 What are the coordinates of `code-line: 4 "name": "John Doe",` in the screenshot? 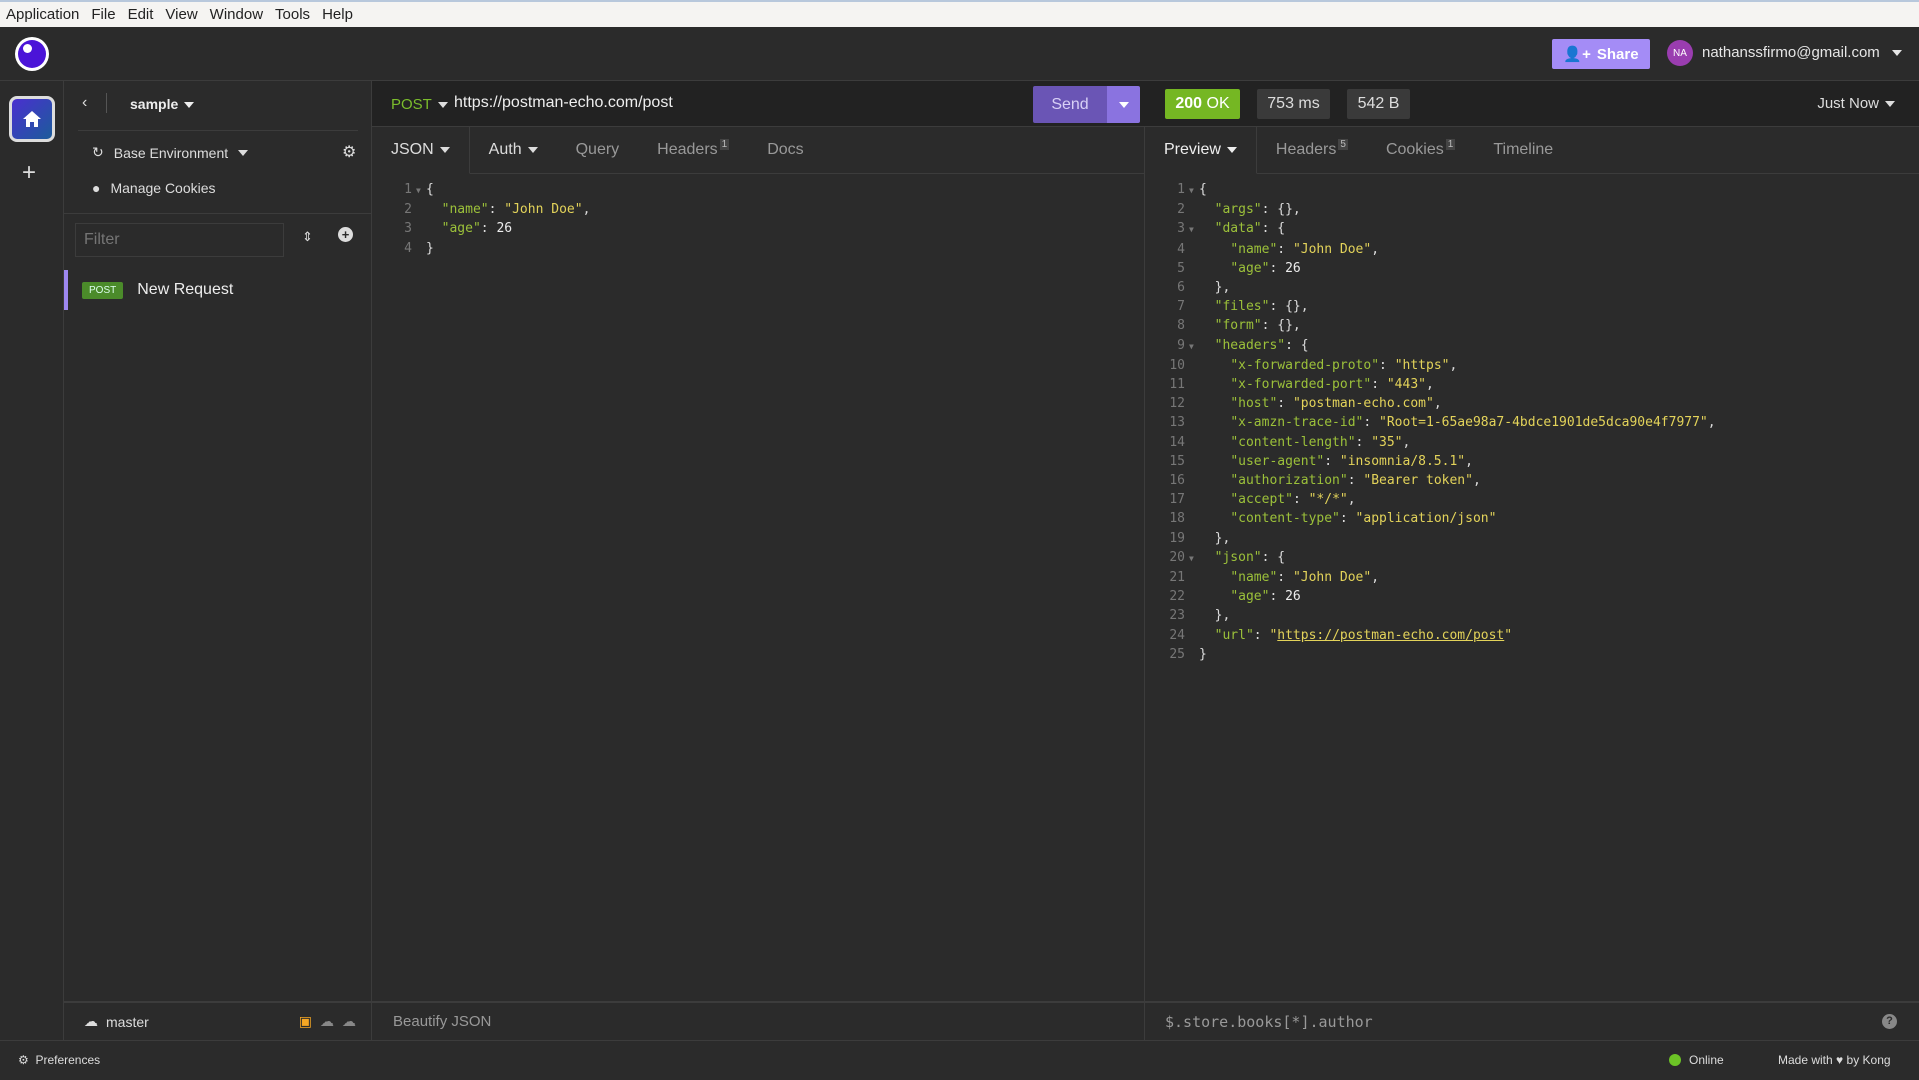 It's located at (1430, 249).